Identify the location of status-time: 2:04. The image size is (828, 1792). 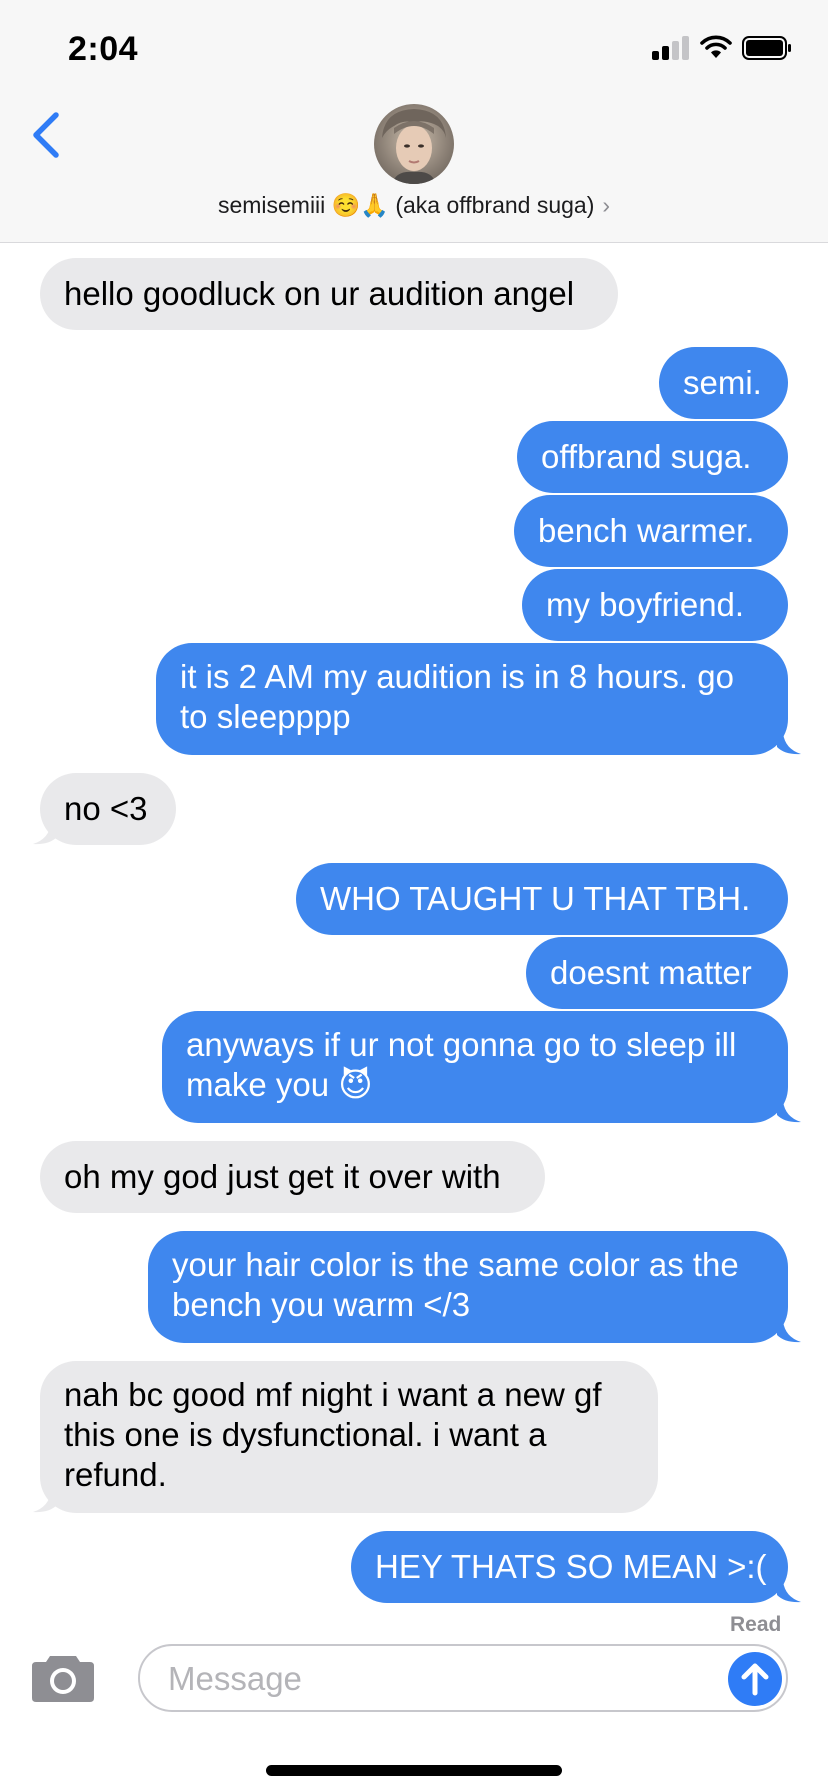
(103, 49).